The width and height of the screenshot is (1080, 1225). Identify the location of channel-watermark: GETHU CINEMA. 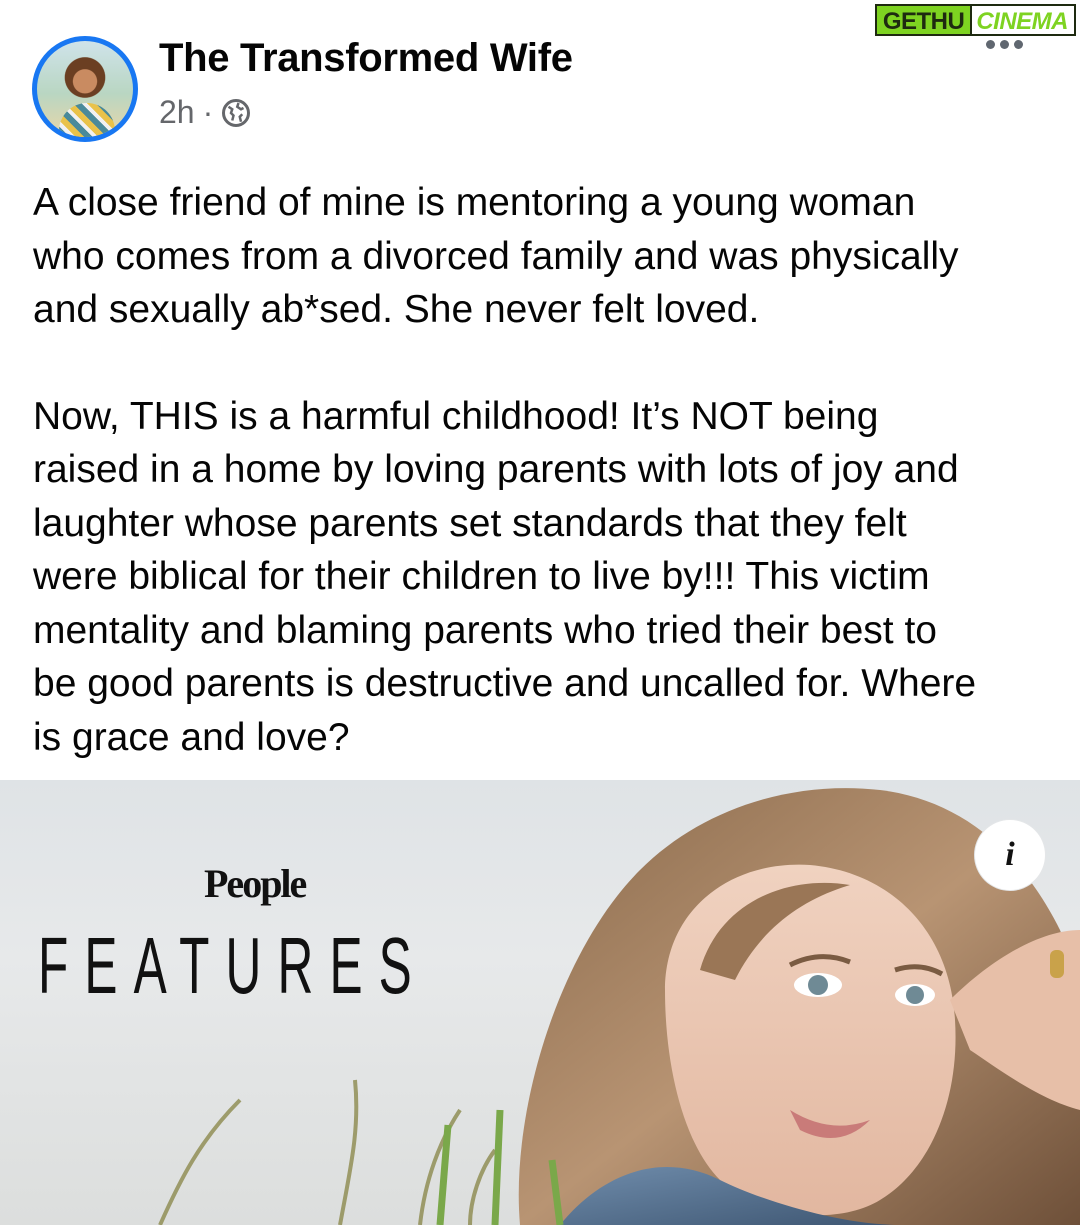
(975, 20).